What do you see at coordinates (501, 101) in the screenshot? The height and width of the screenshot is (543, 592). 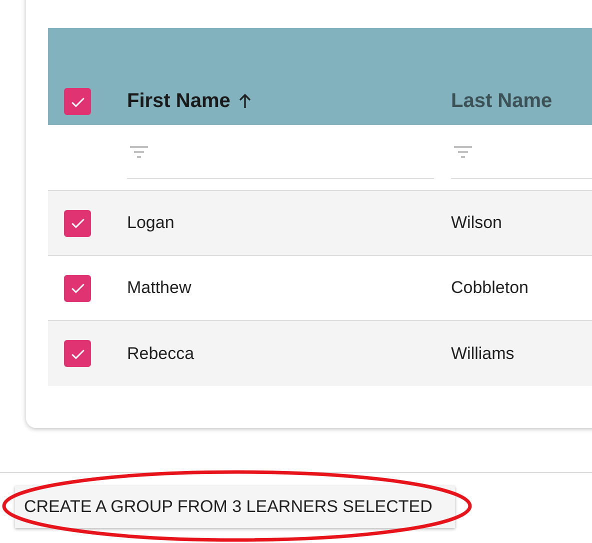 I see `column-header: Last Name` at bounding box center [501, 101].